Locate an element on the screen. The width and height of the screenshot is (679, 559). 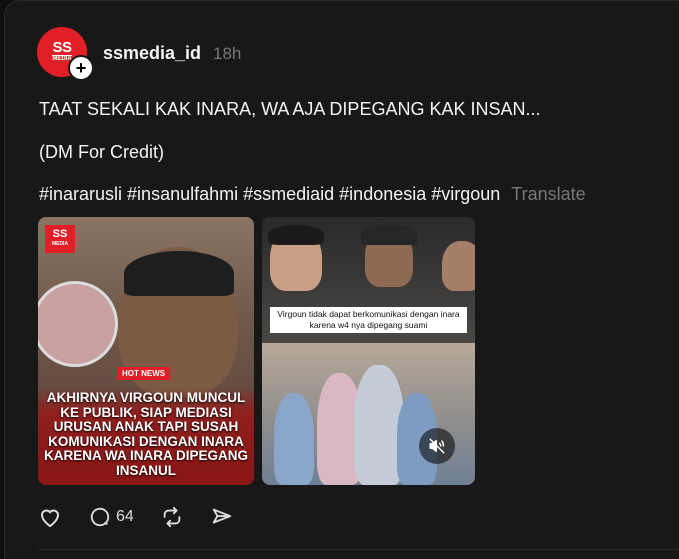
hashtag-link: #inararusli is located at coordinates (80, 194).